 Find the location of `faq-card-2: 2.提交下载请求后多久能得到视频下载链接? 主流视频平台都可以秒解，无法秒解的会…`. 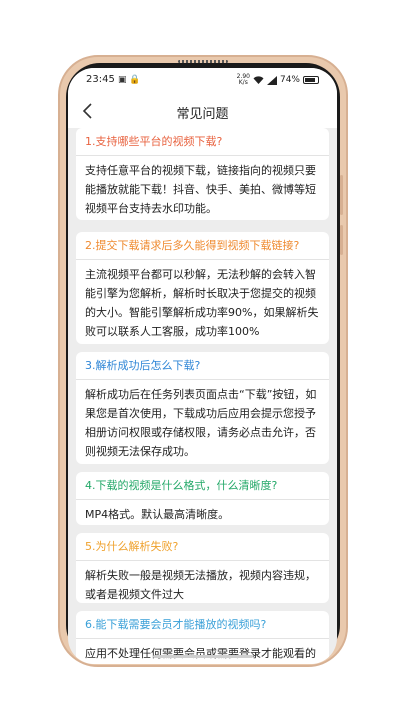

faq-card-2: 2.提交下载请求后多久能得到视频下载链接? 主流视频平台都可以秒解，无法秒解的会… is located at coordinates (202, 288).